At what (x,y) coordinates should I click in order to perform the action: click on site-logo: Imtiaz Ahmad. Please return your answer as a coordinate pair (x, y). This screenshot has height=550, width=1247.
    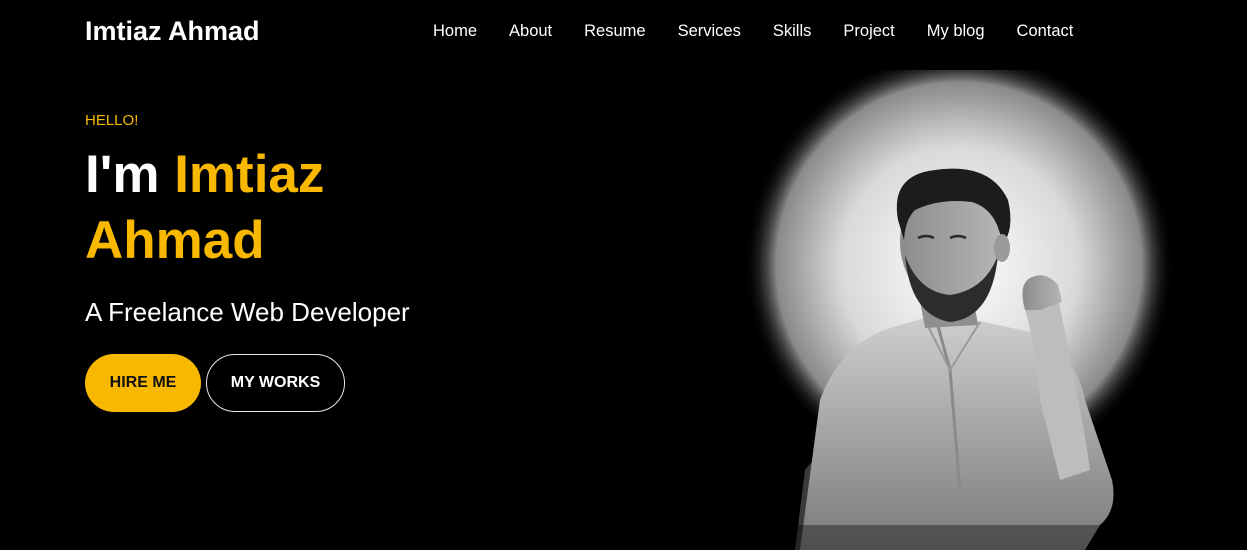
    Looking at the image, I should click on (172, 31).